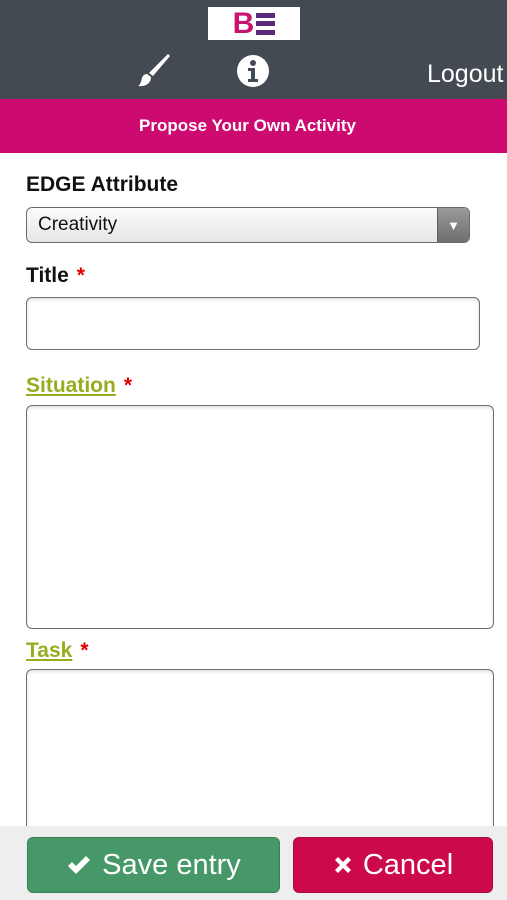 The image size is (507, 900). I want to click on situation-label: Situation *, so click(79, 386).